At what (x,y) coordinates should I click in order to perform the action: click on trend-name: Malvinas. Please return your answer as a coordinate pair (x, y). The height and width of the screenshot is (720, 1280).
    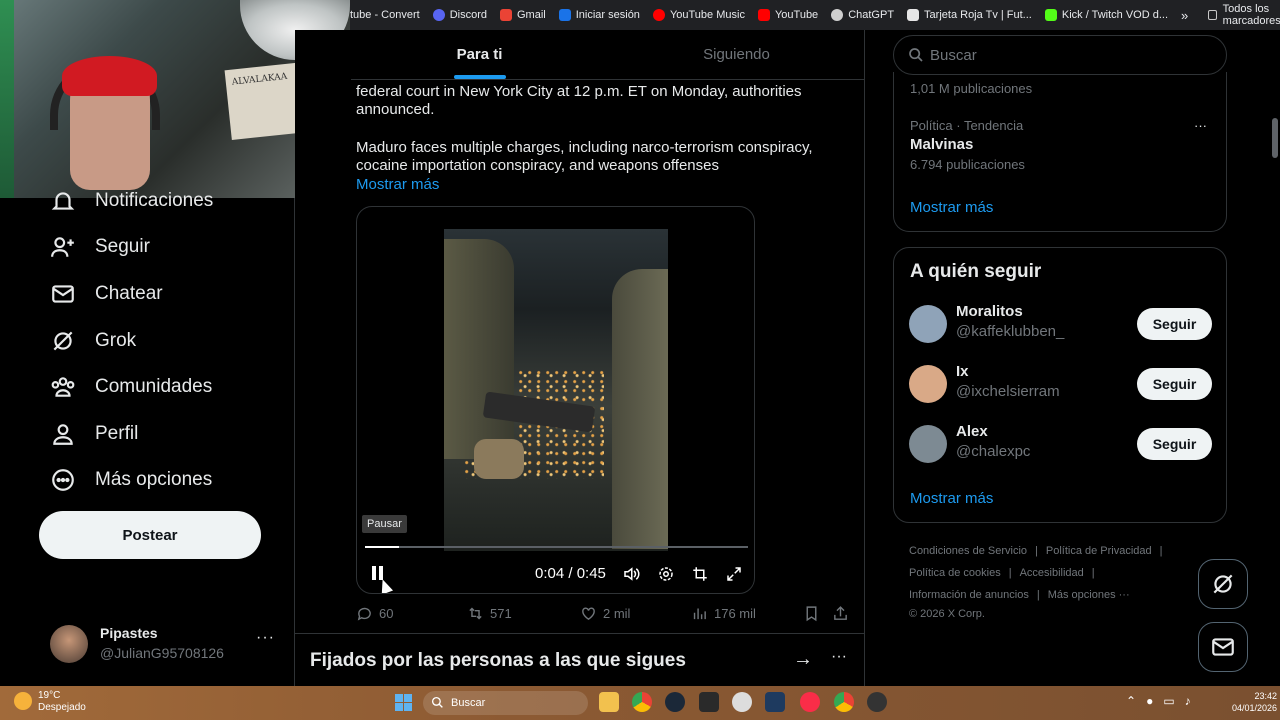
    Looking at the image, I should click on (941, 144).